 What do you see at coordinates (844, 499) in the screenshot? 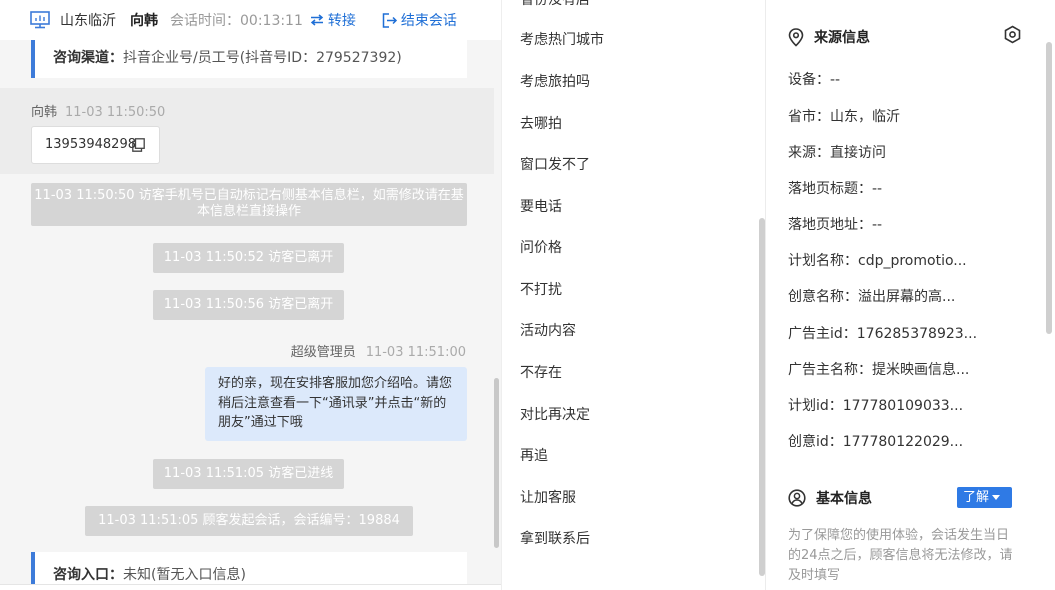
I see `basic-info-title: 基本信息` at bounding box center [844, 499].